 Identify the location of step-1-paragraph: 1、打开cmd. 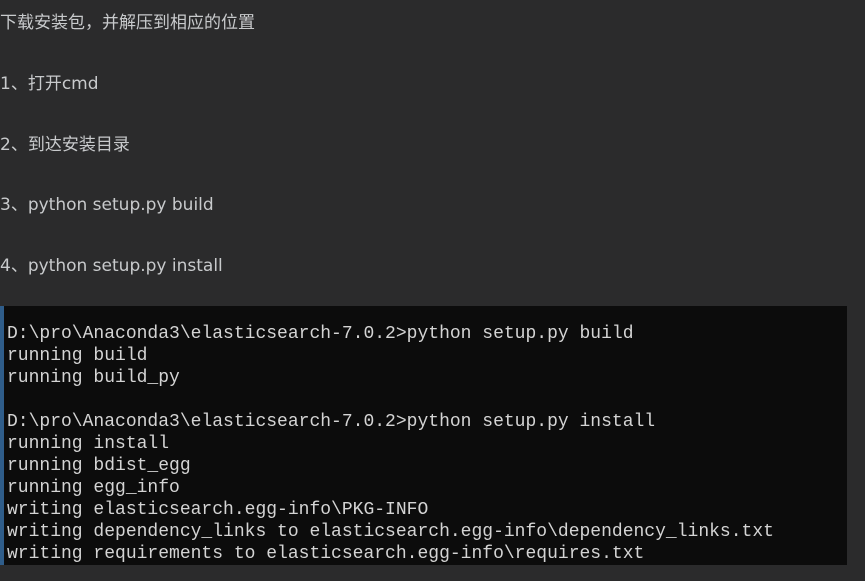
(49, 84).